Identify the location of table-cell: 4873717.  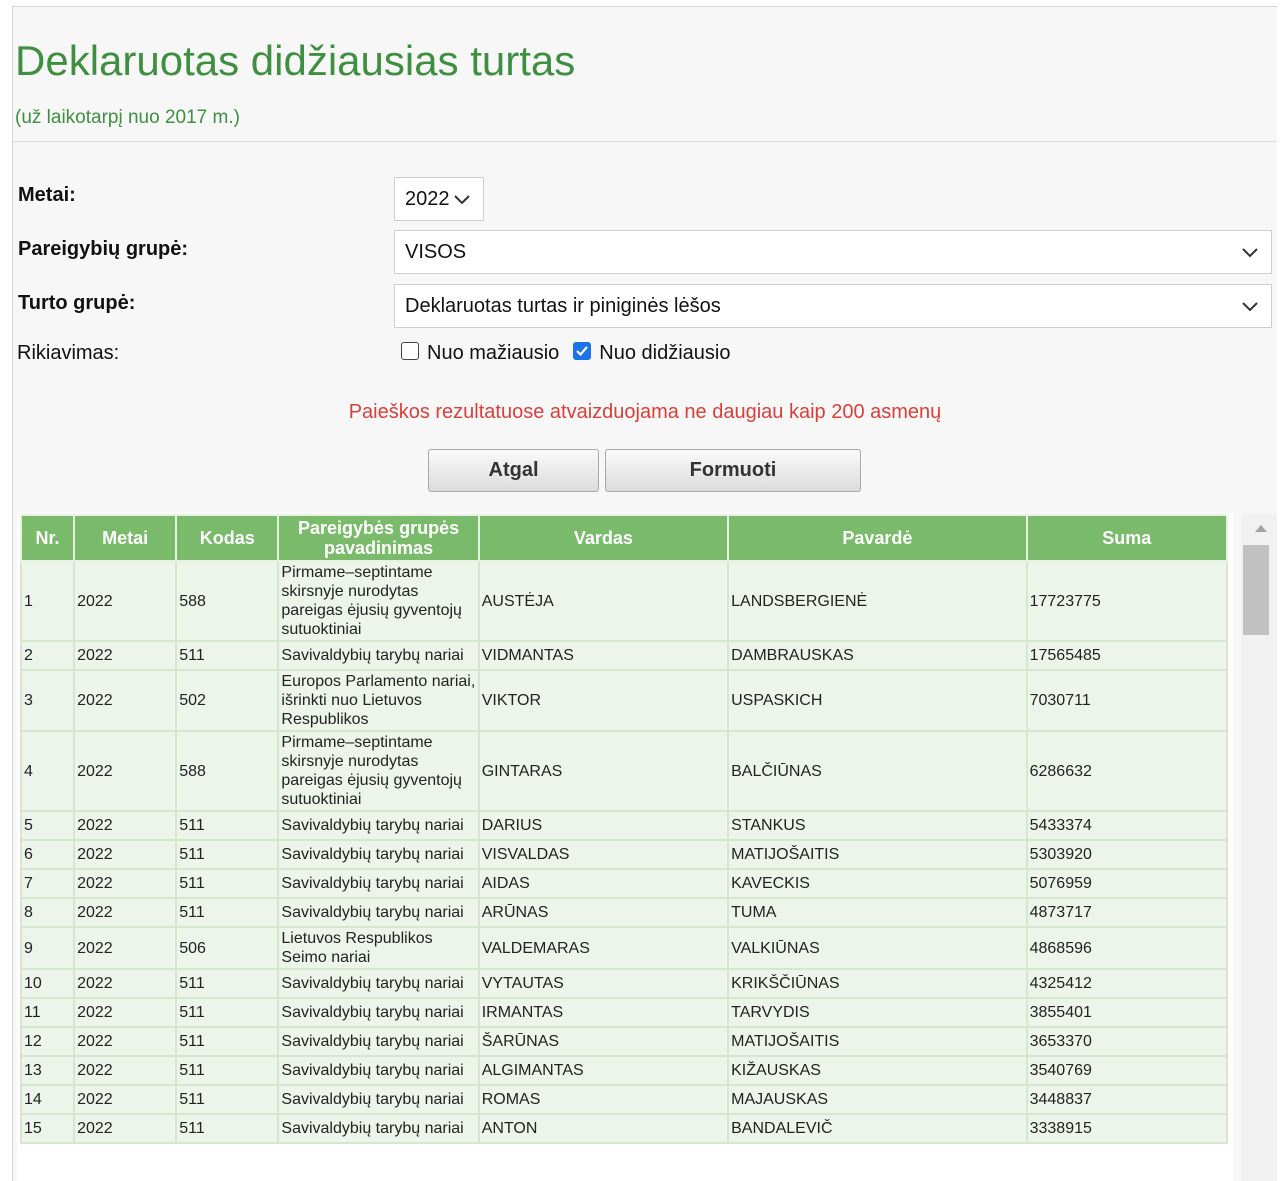
(1127, 912).